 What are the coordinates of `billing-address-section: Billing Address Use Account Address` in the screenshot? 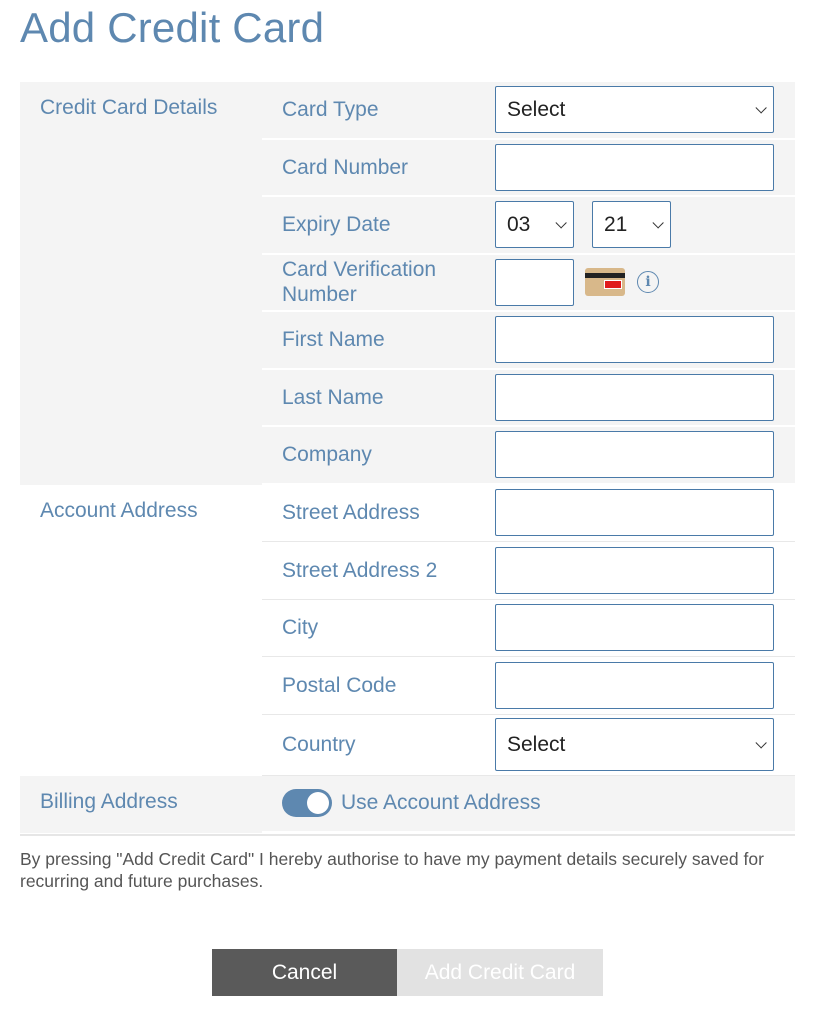 It's located at (407, 804).